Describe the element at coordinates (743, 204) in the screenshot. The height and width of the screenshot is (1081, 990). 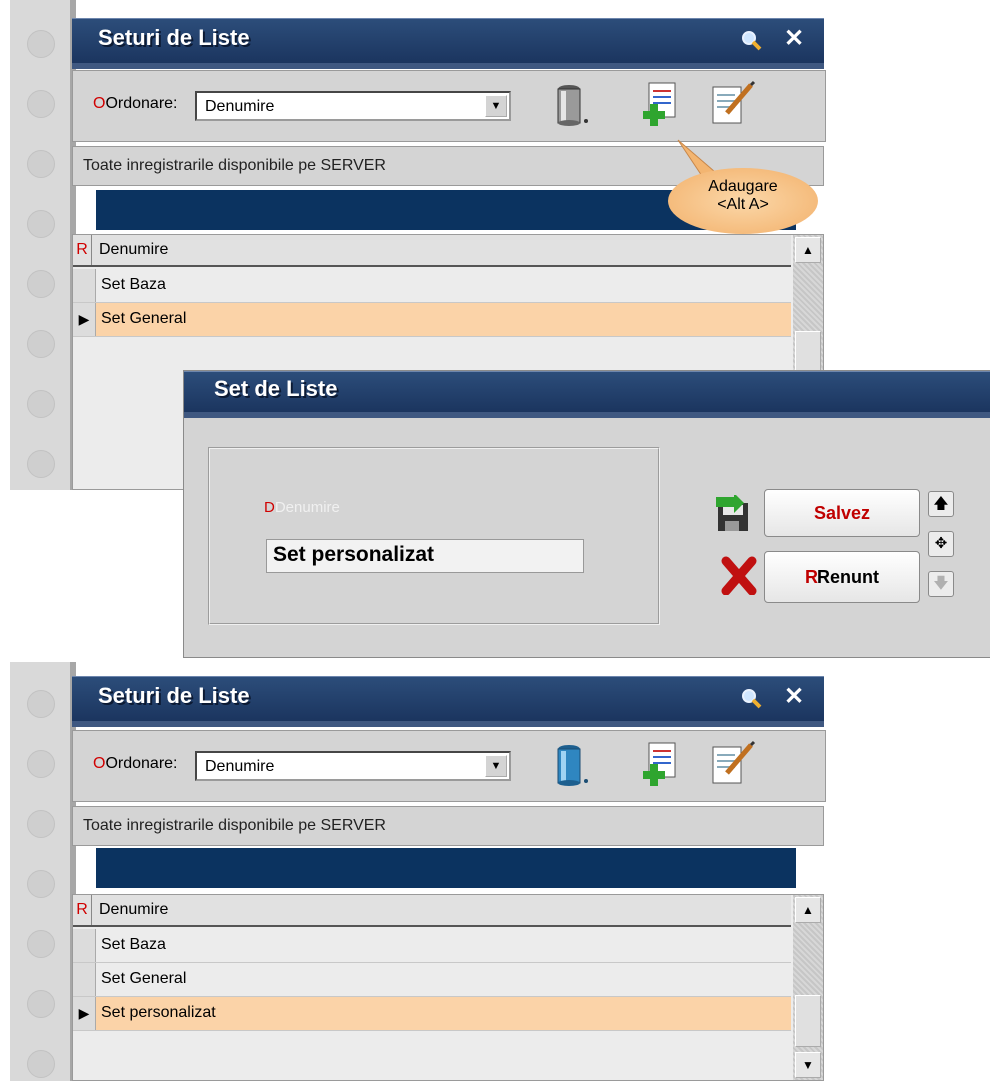
I see `tooltip-line2: <Alt A>` at that location.